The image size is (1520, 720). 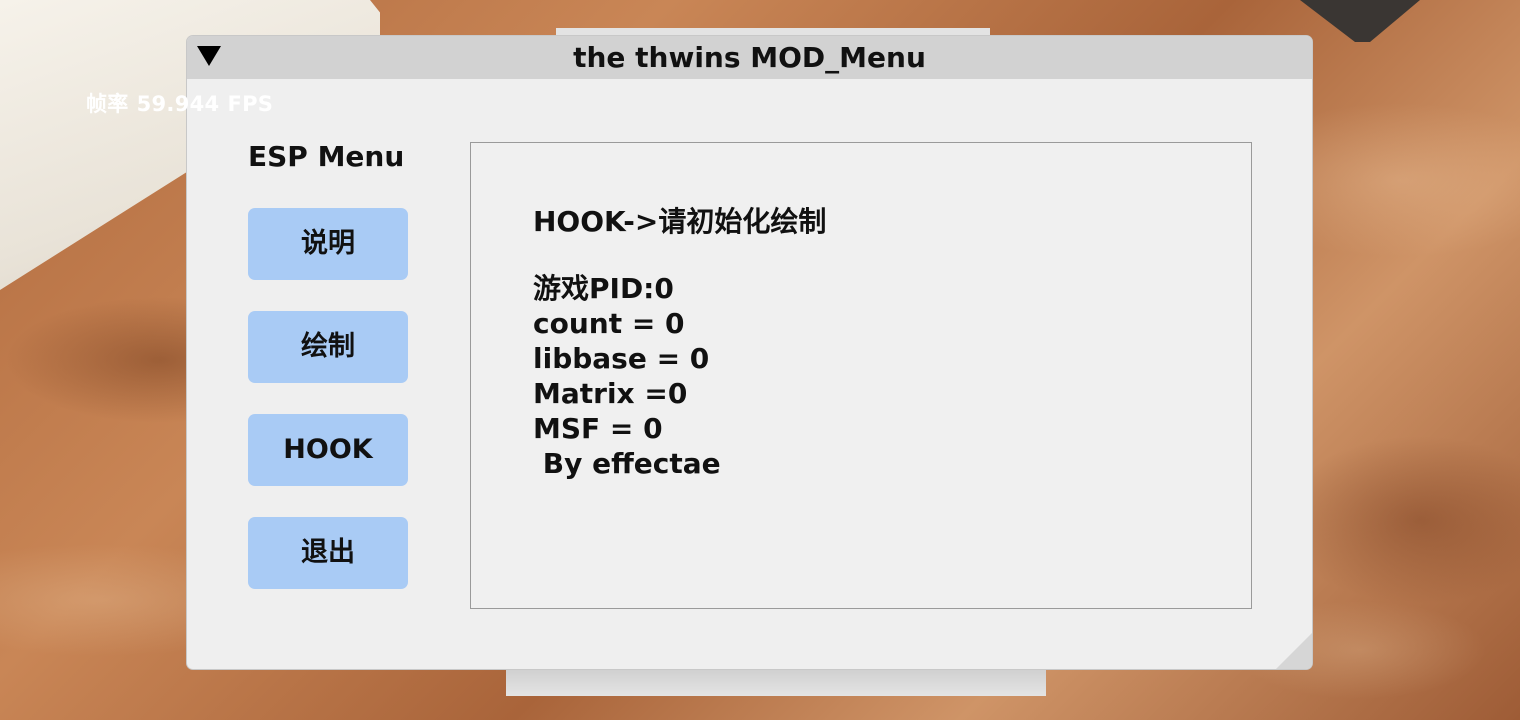 I want to click on info-line-libbase: libbase = 0, so click(x=621, y=358).